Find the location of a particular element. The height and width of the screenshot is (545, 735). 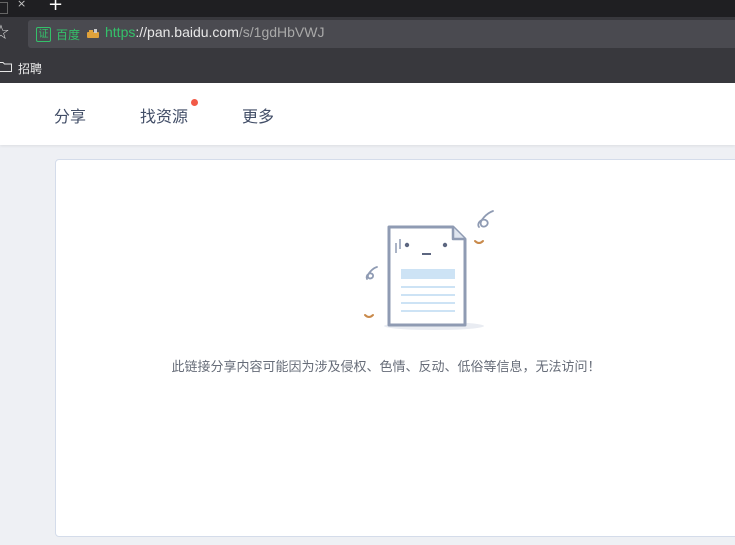

browser-tab-strip: × + is located at coordinates (367, 8).